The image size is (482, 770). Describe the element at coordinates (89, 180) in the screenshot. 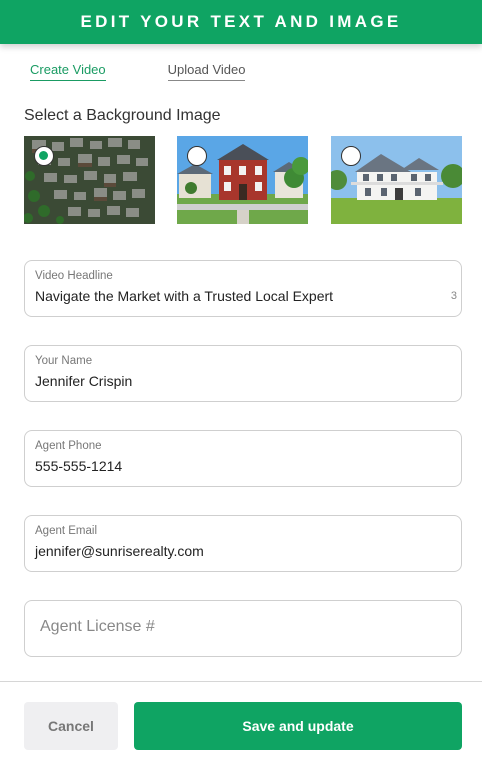

I see `background-option-aerial-neighborhood` at that location.